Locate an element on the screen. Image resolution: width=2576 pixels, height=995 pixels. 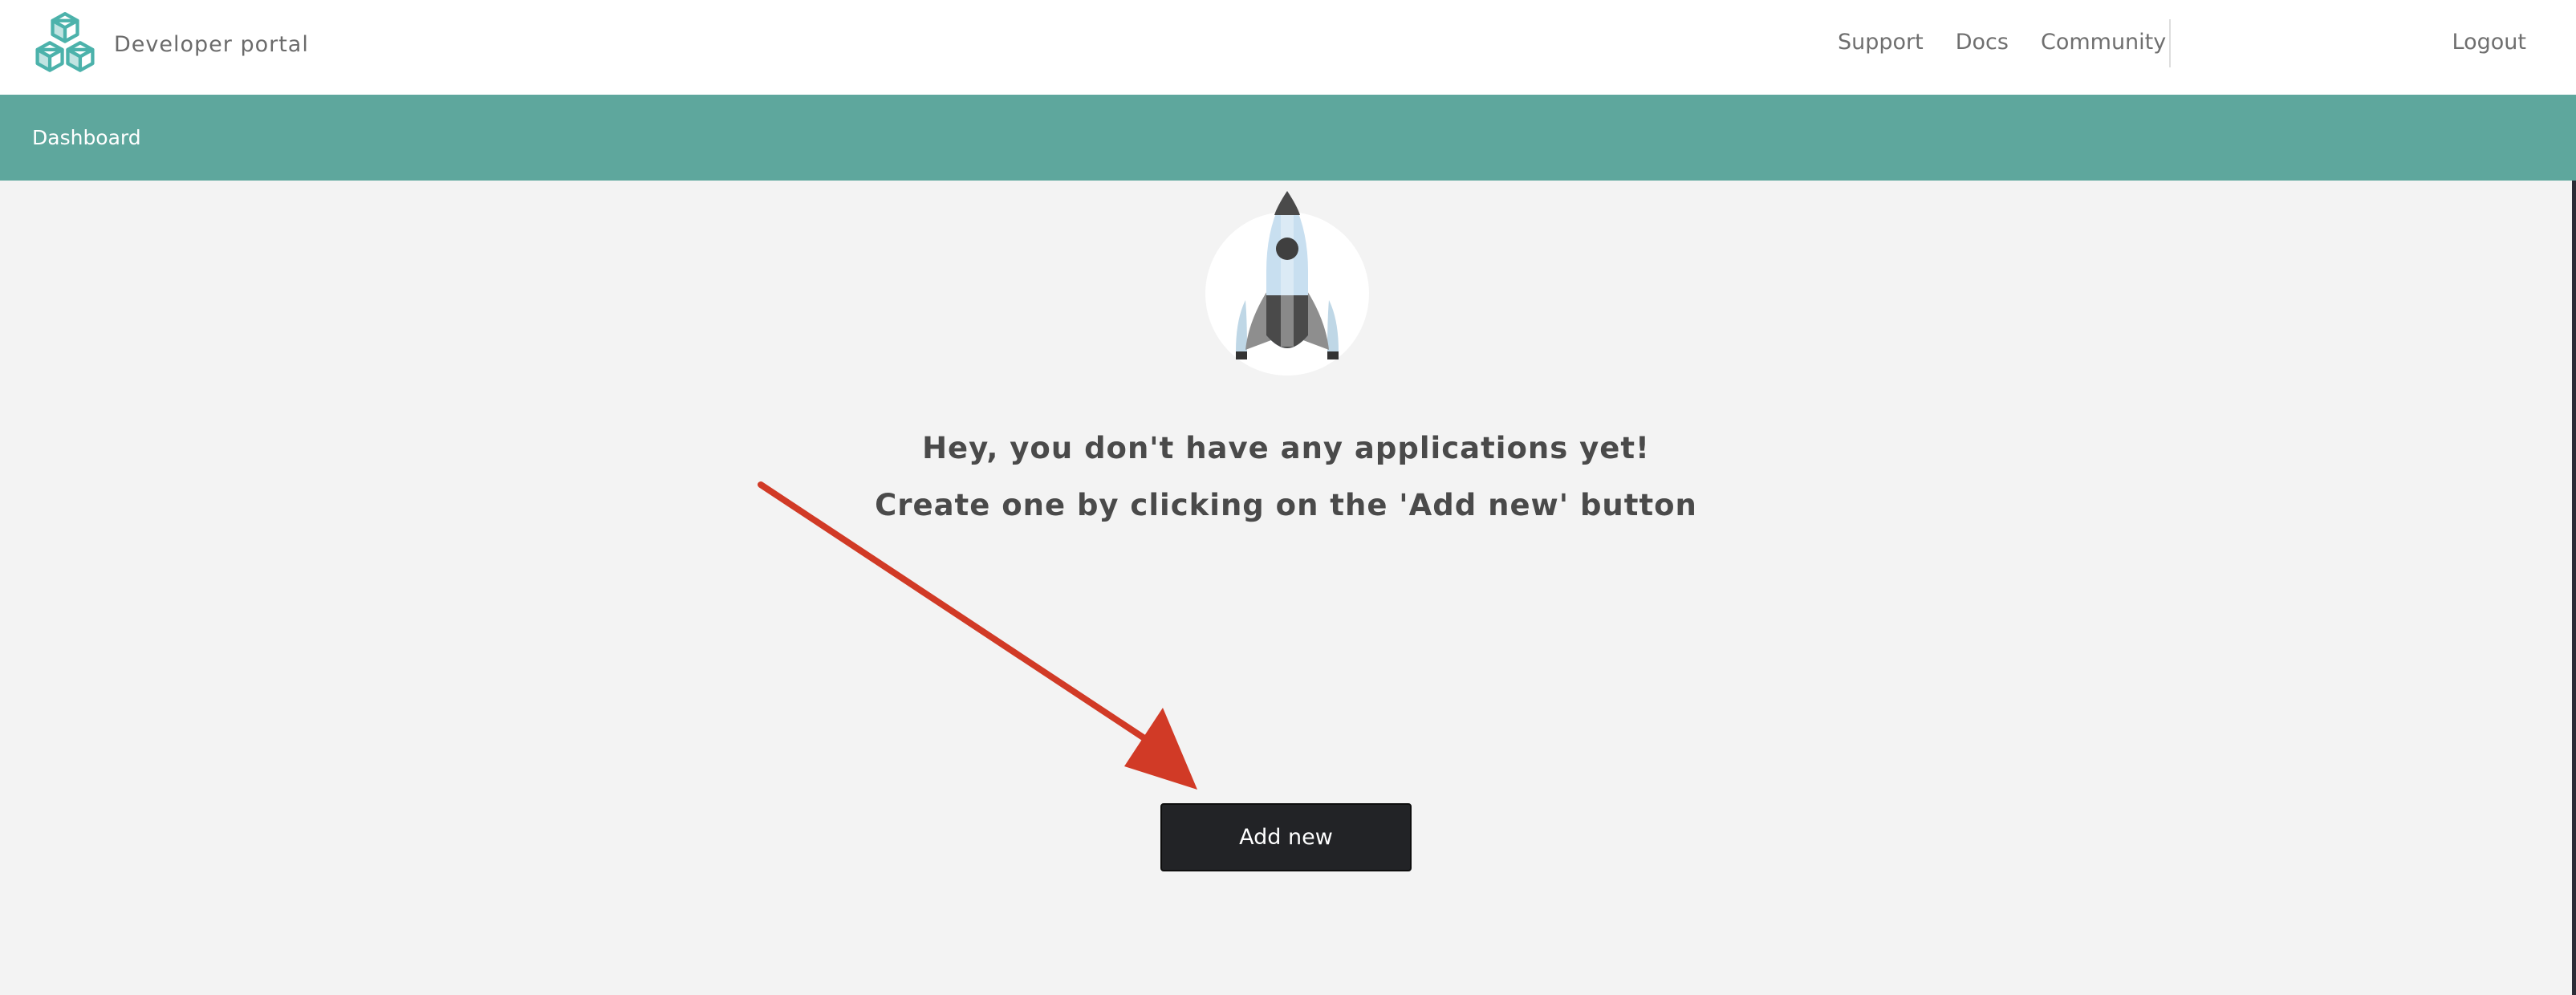
sub-navbar: Dashboard is located at coordinates (1288, 138).